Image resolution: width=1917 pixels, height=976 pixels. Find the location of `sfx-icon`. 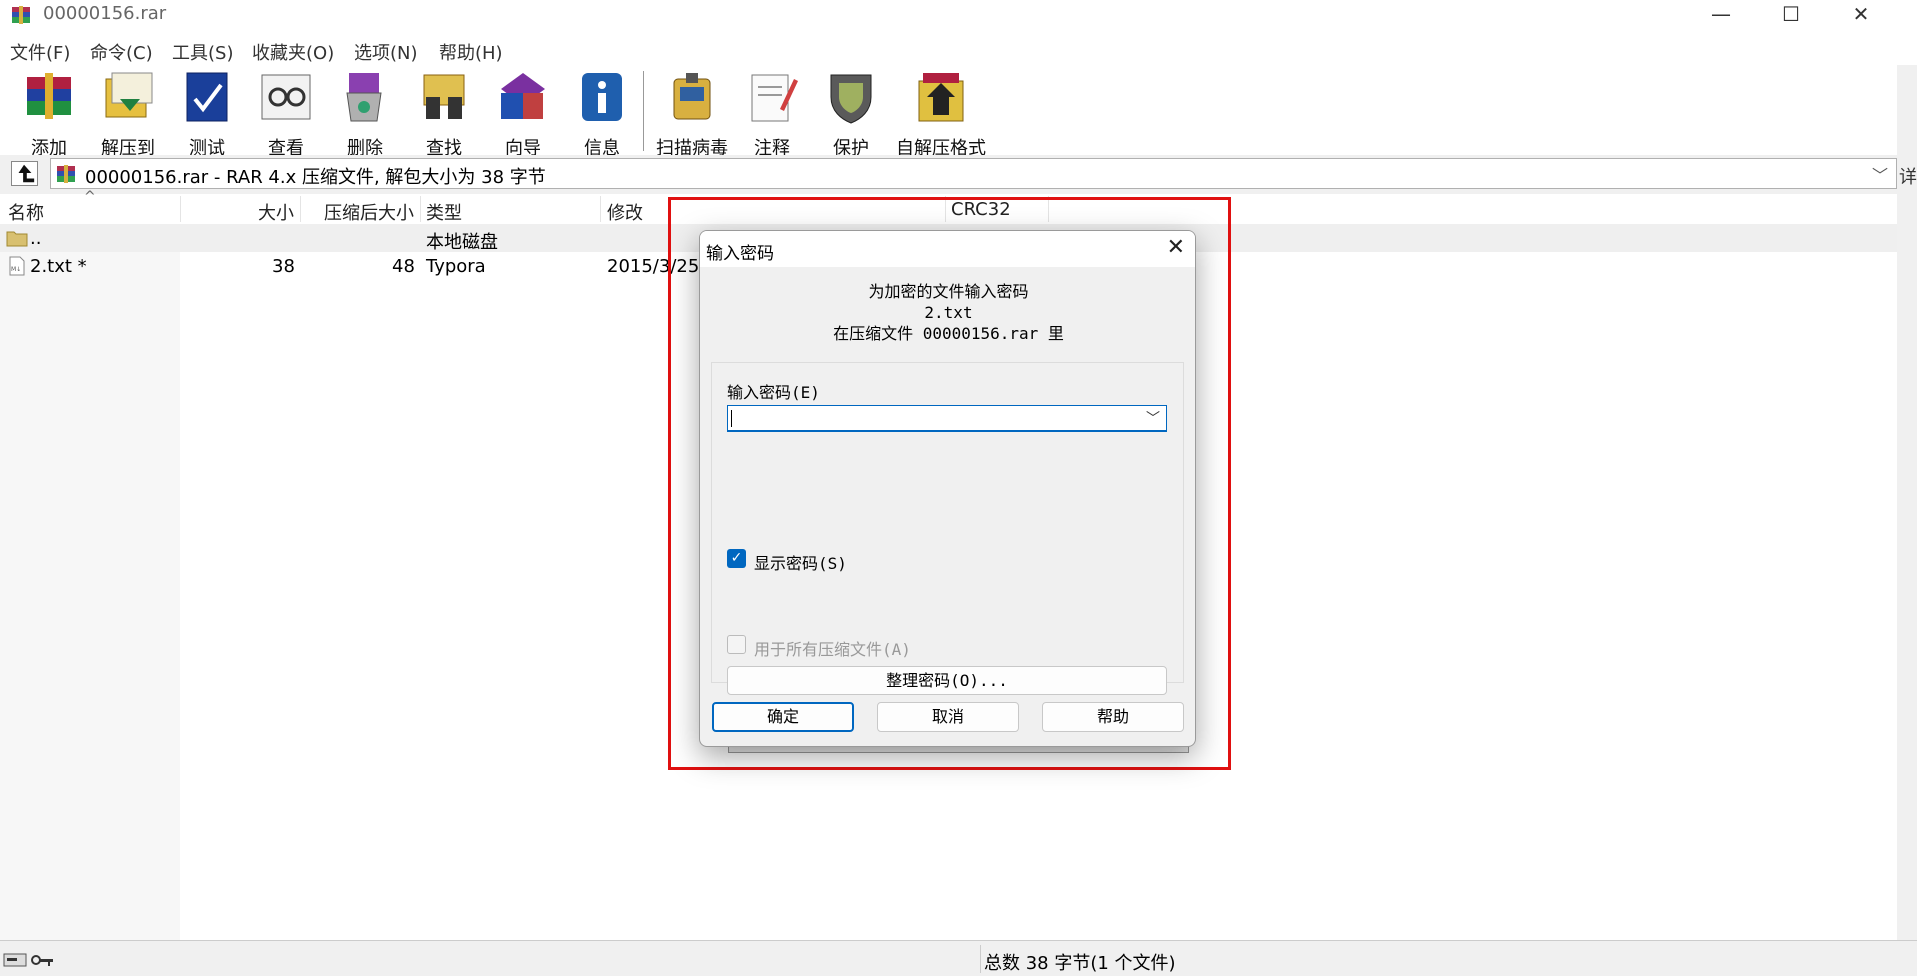

sfx-icon is located at coordinates (941, 97).